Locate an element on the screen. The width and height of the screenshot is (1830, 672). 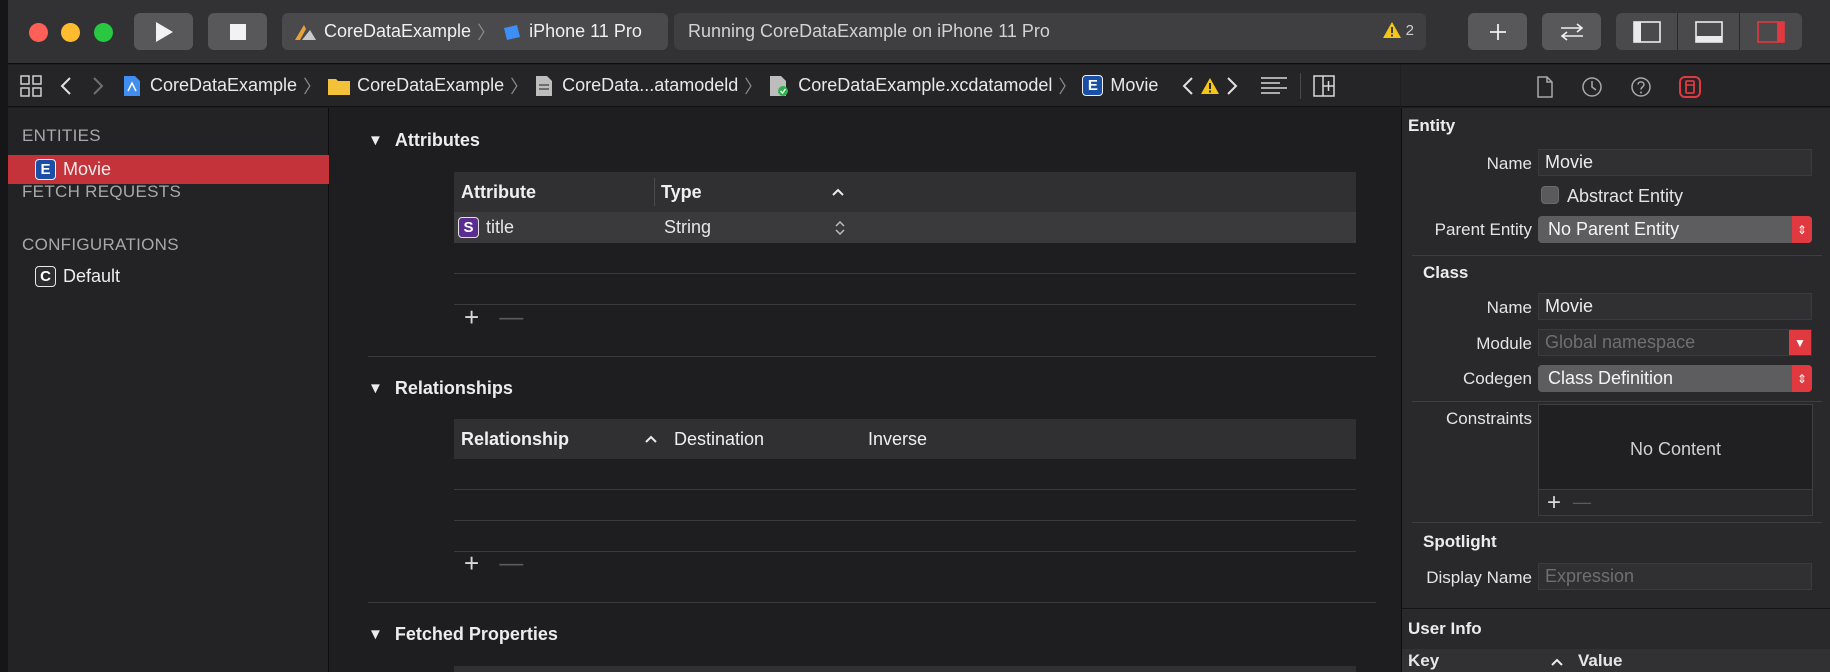
minimize-window-button is located at coordinates (70, 32).